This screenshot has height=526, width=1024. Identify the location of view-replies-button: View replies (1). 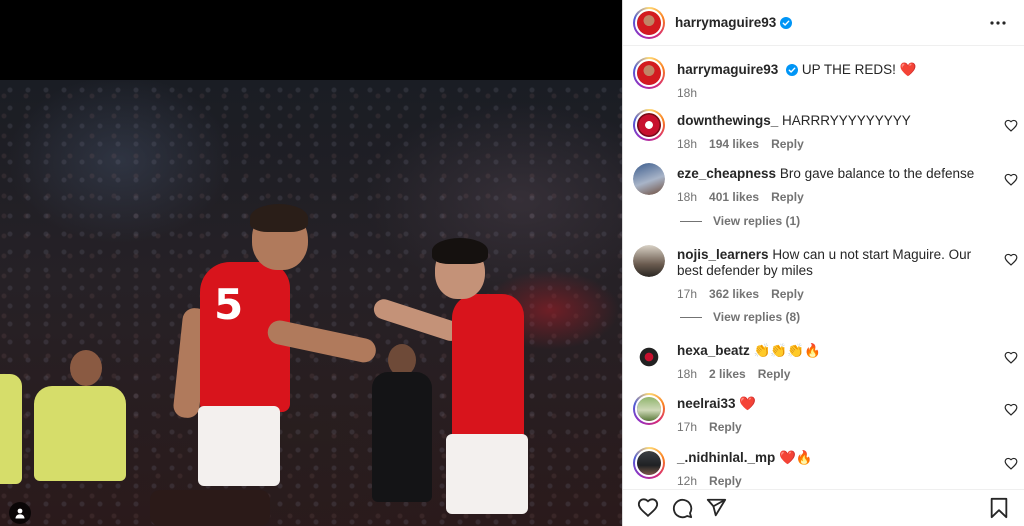
(740, 221).